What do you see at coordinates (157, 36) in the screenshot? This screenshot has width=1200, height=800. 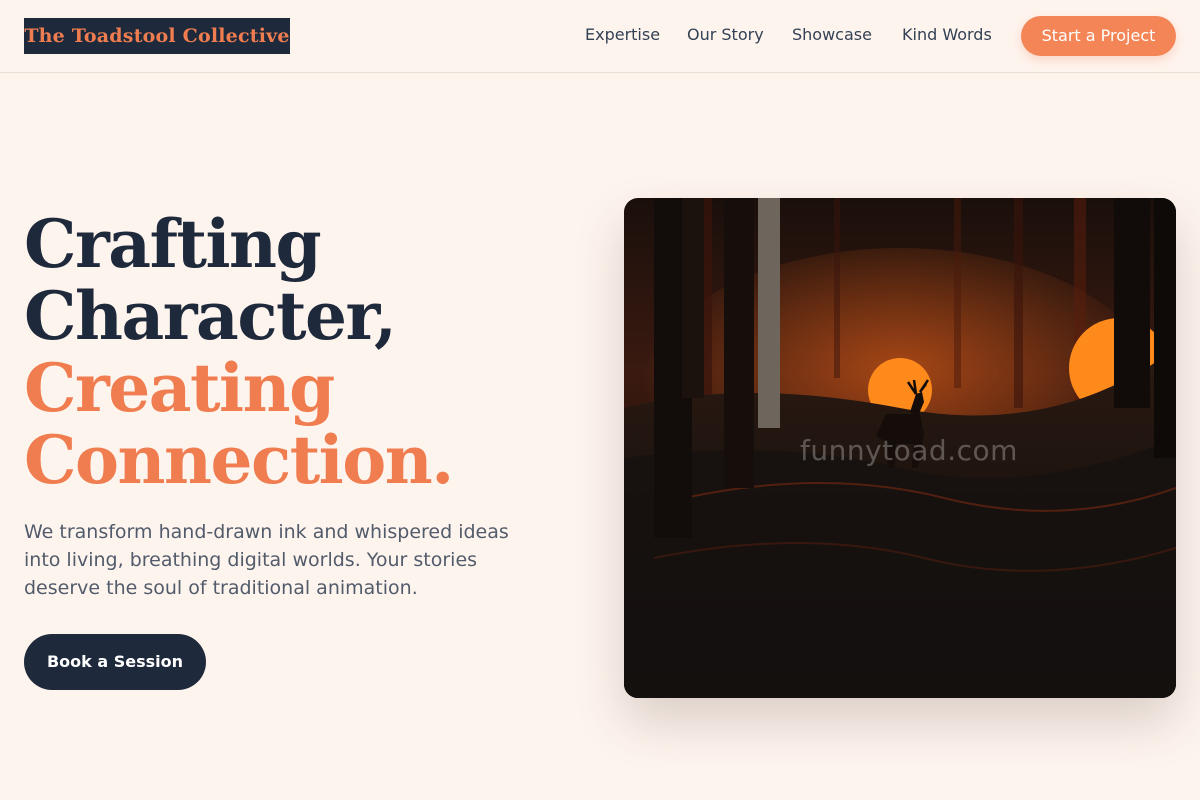 I see `logo: The Toadstool Collective` at bounding box center [157, 36].